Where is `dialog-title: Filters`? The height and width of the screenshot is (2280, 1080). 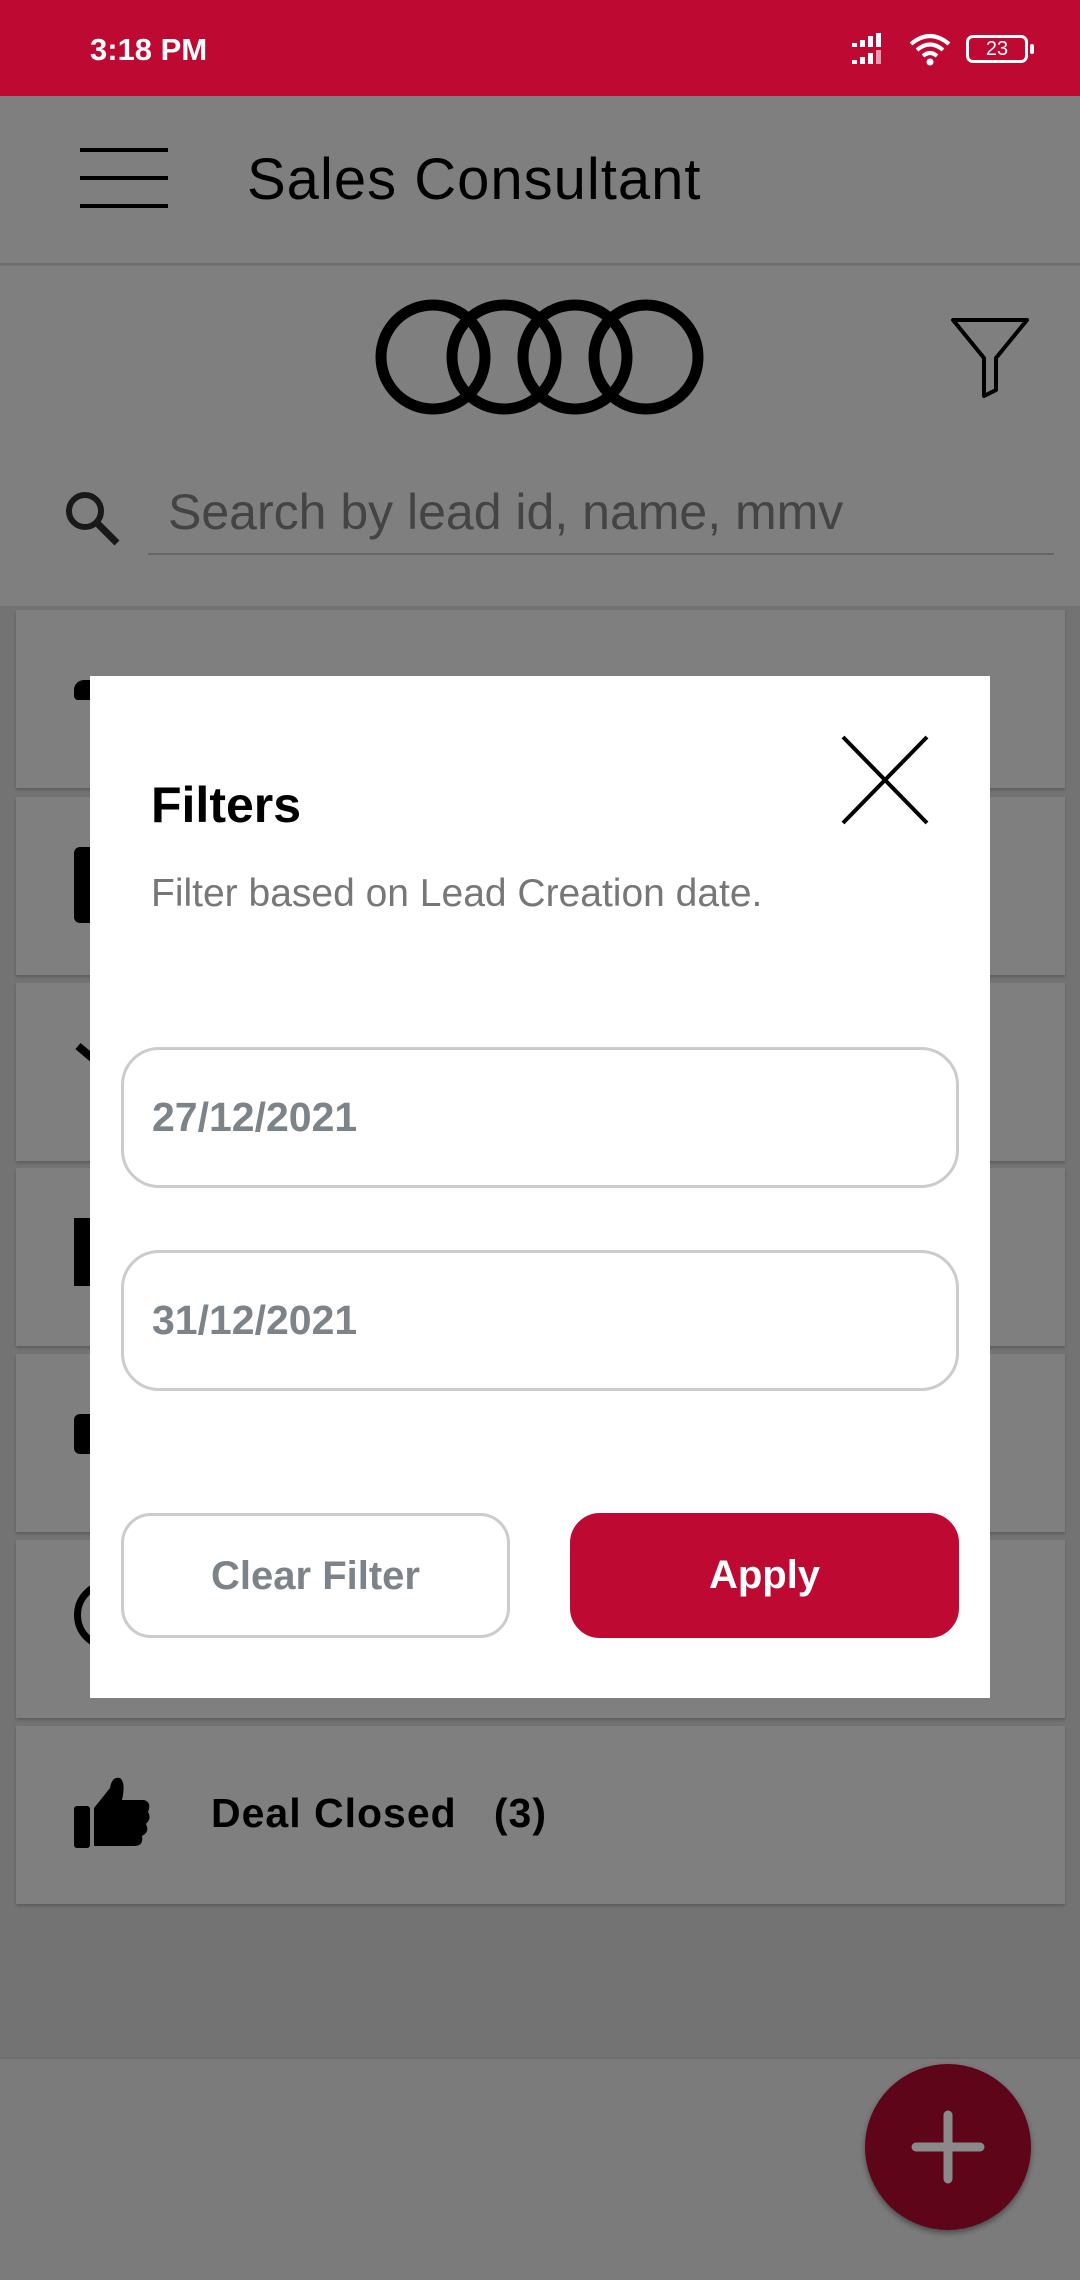 dialog-title: Filters is located at coordinates (226, 805).